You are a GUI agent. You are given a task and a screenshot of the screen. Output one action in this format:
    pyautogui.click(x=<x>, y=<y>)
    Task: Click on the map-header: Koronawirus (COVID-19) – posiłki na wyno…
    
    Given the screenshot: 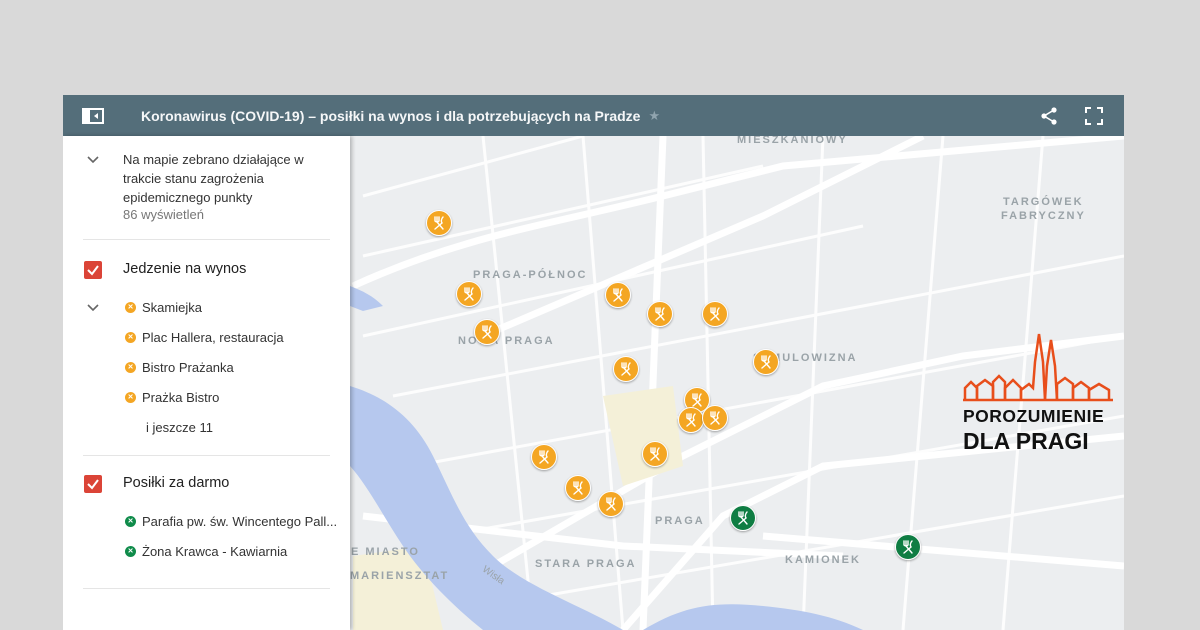 What is the action you would take?
    pyautogui.click(x=593, y=115)
    